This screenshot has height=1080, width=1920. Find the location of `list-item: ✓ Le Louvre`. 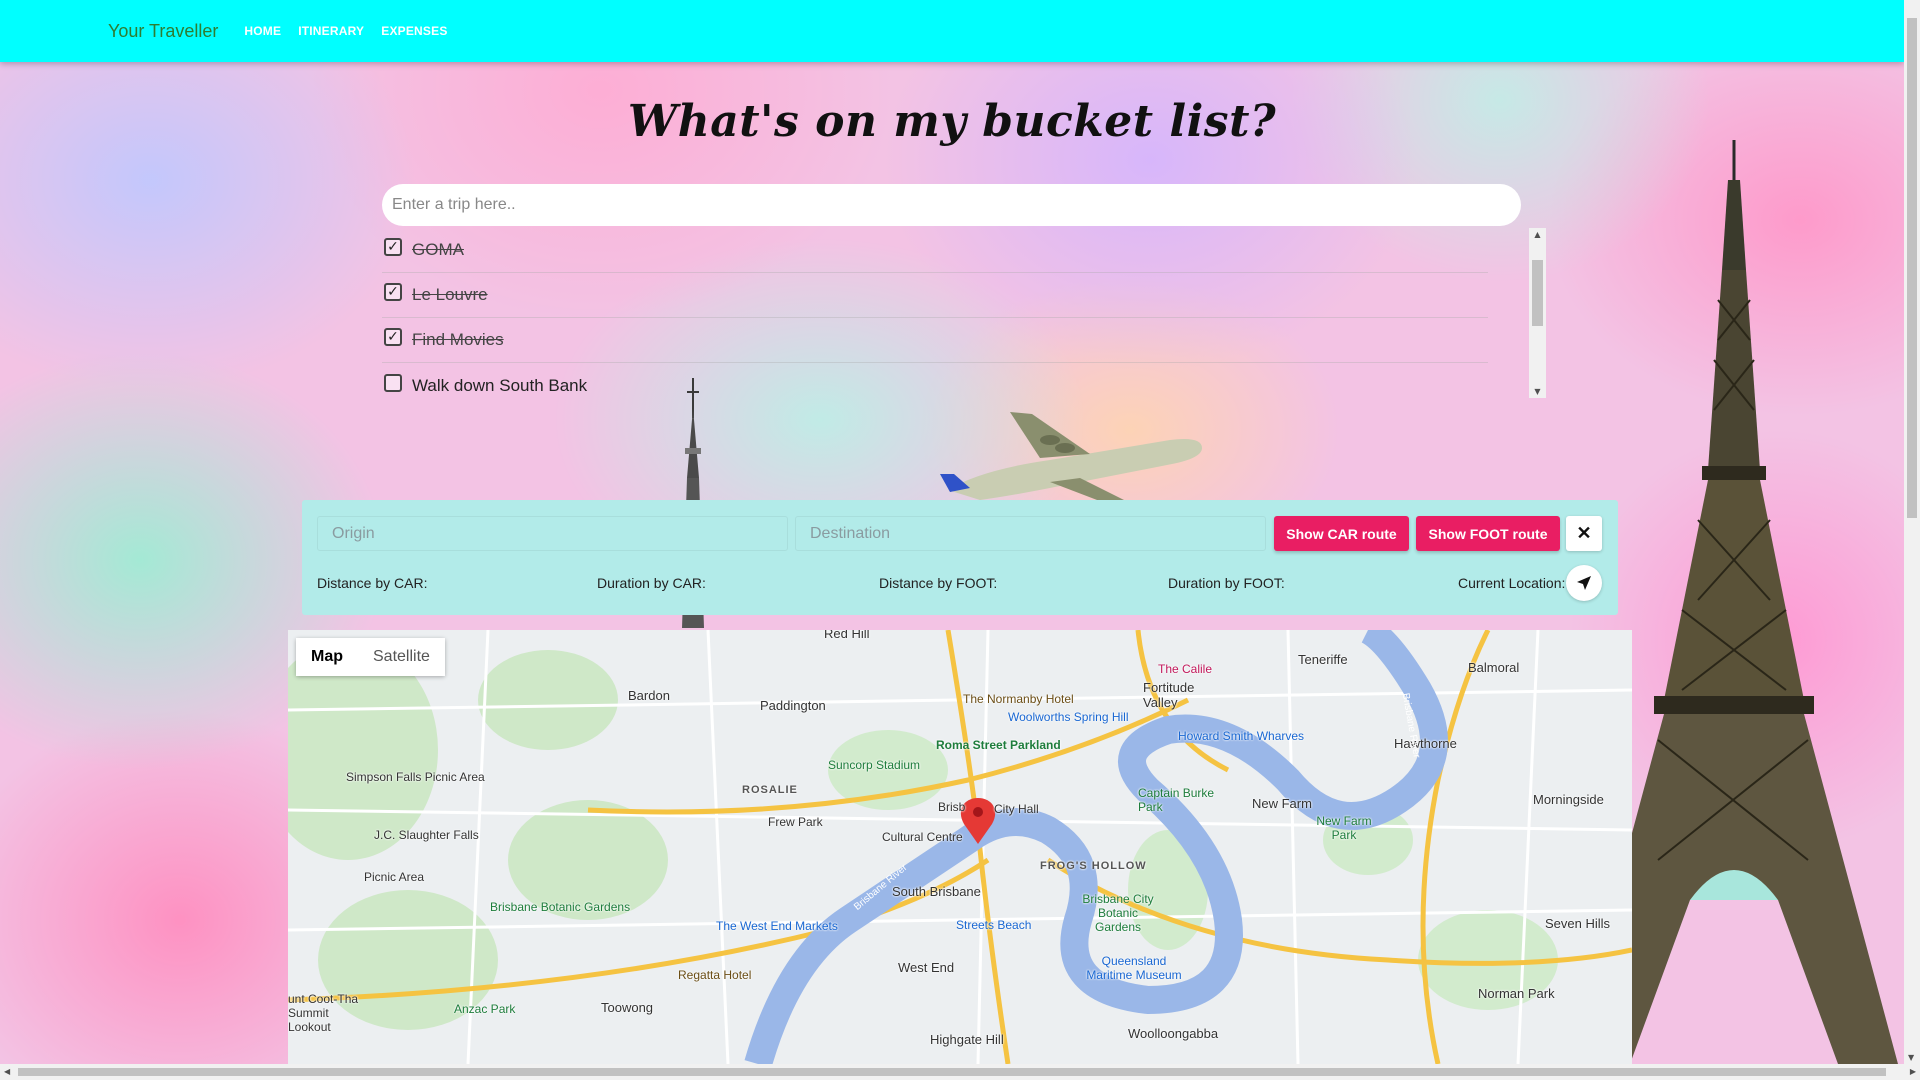

list-item: ✓ Le Louvre is located at coordinates (935, 295).